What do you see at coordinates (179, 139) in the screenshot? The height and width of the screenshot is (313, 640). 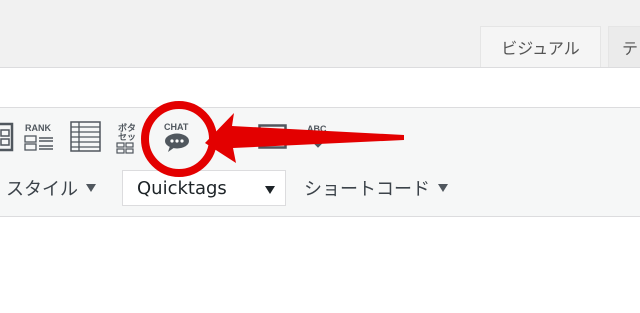 I see `highlight-circle` at bounding box center [179, 139].